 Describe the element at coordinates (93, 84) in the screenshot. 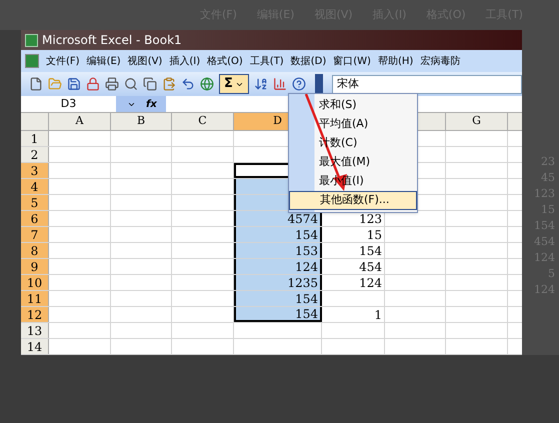

I see `lock-icon` at that location.